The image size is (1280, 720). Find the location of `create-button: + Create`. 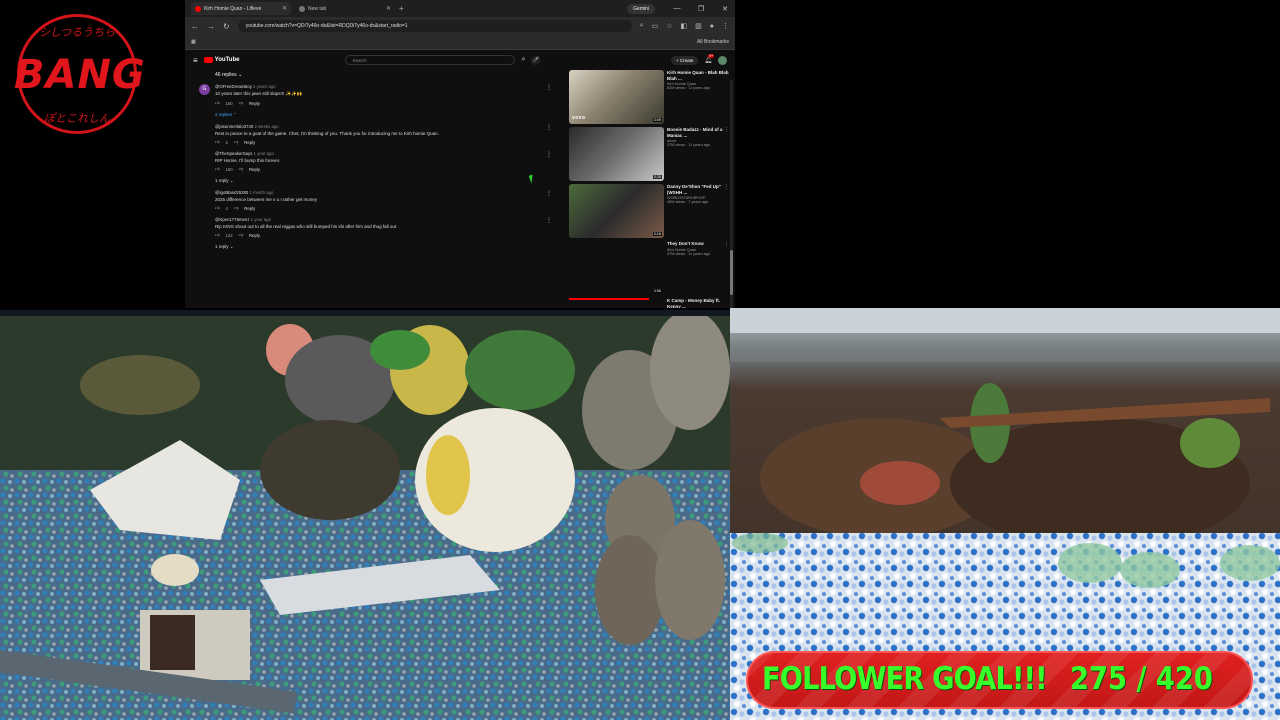

create-button: + Create is located at coordinates (684, 60).